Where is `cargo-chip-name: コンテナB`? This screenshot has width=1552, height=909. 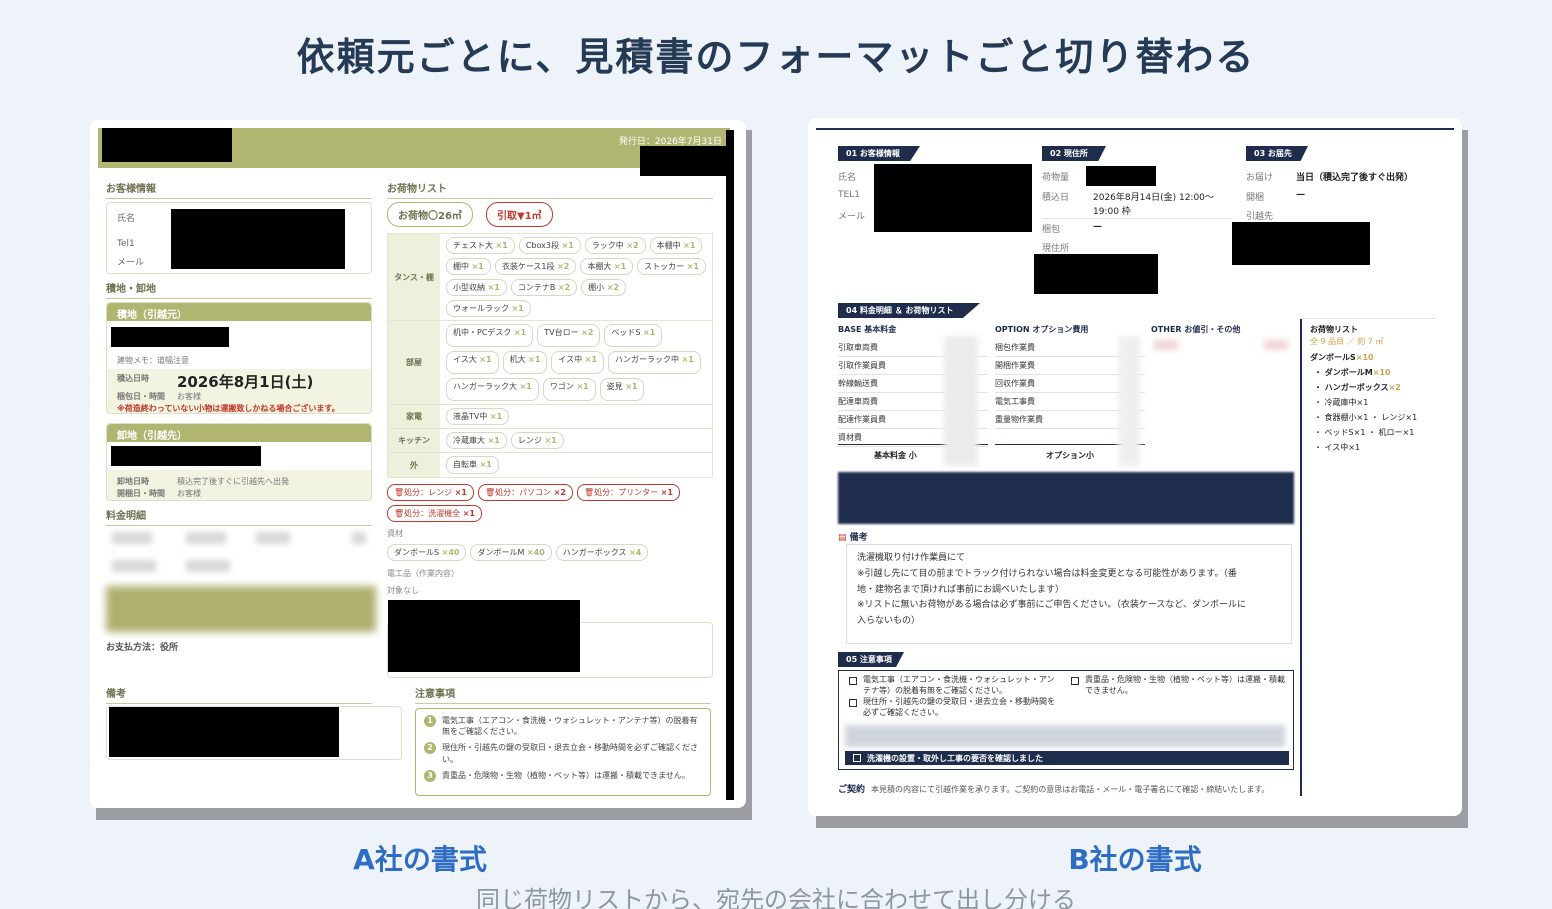 cargo-chip-name: コンテナB is located at coordinates (537, 287).